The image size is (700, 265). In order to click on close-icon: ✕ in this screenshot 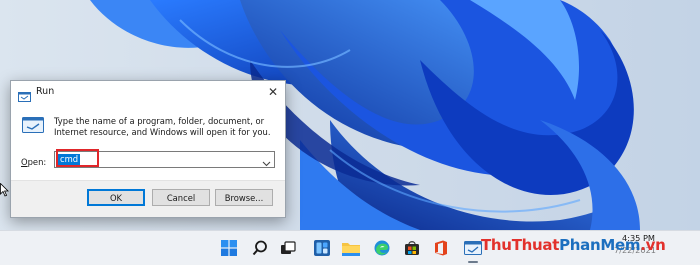, I will do `click(273, 92)`.